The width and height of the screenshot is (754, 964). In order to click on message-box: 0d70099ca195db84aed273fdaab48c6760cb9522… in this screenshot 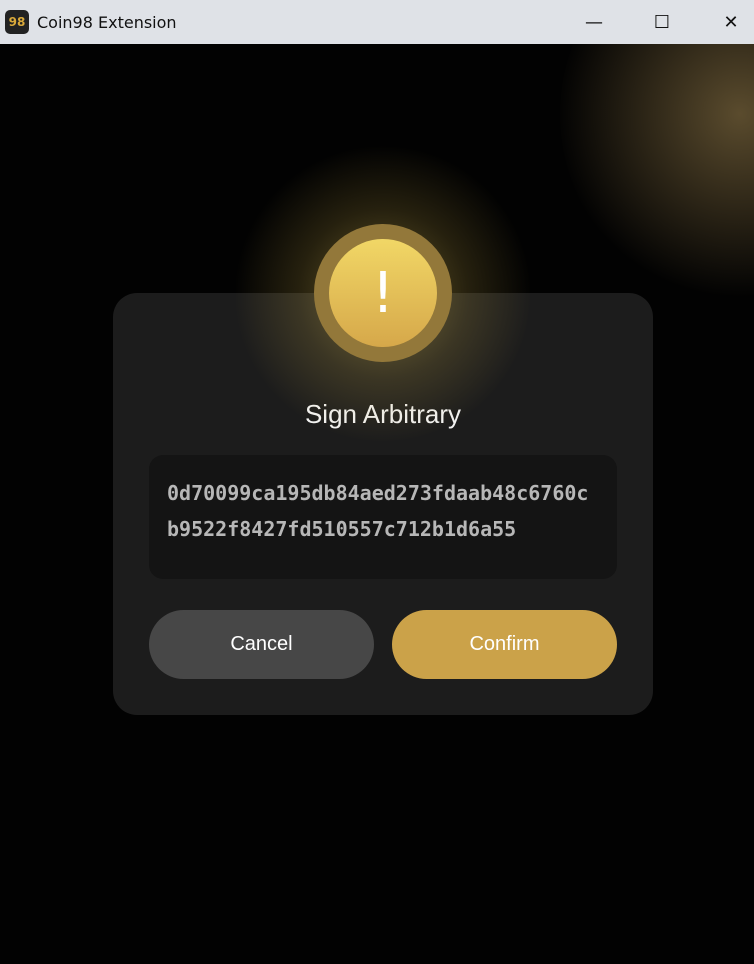, I will do `click(383, 517)`.